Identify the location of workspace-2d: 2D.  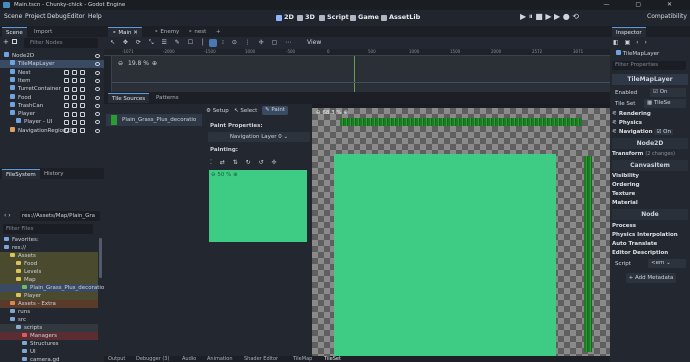
(289, 17).